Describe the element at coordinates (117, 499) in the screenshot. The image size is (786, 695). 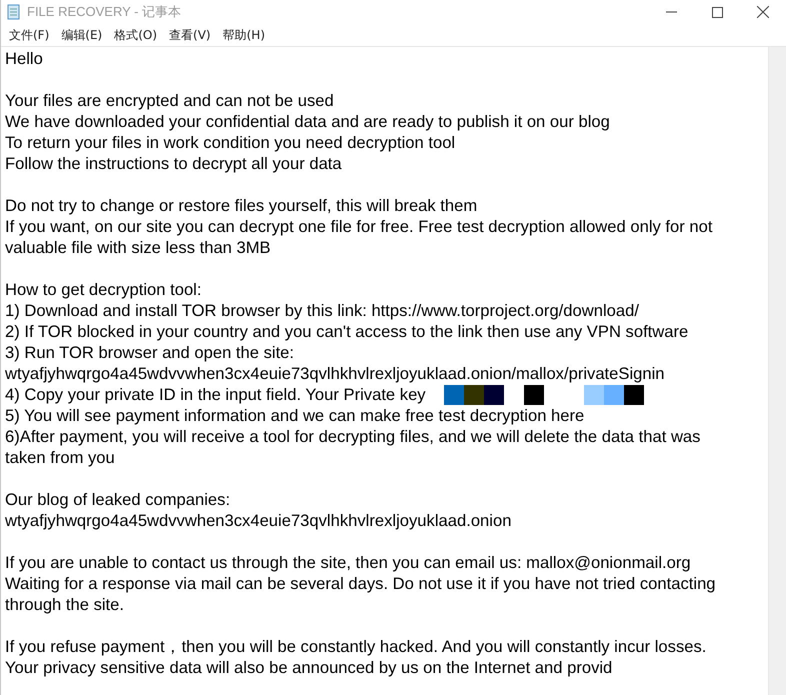
I see `text-line: Our blog of leaked companies:` at that location.